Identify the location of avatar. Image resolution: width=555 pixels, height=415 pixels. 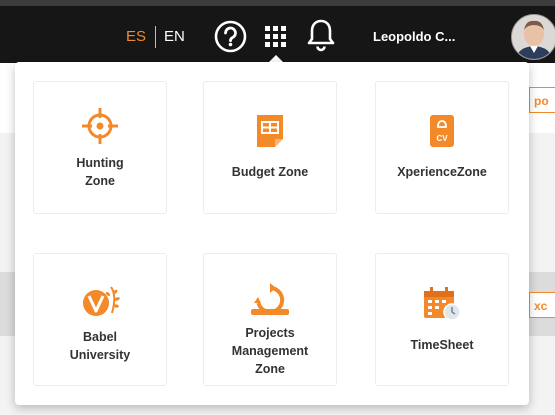
(533, 37).